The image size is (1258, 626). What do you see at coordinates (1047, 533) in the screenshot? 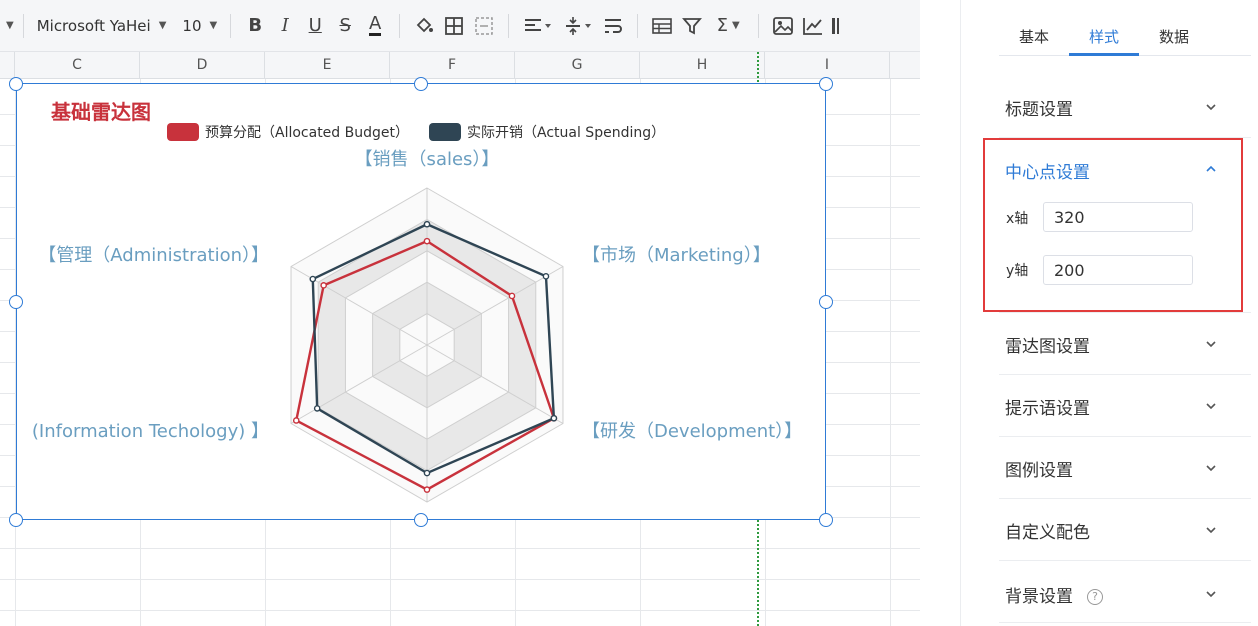
I see `section-label: 自定义配色` at bounding box center [1047, 533].